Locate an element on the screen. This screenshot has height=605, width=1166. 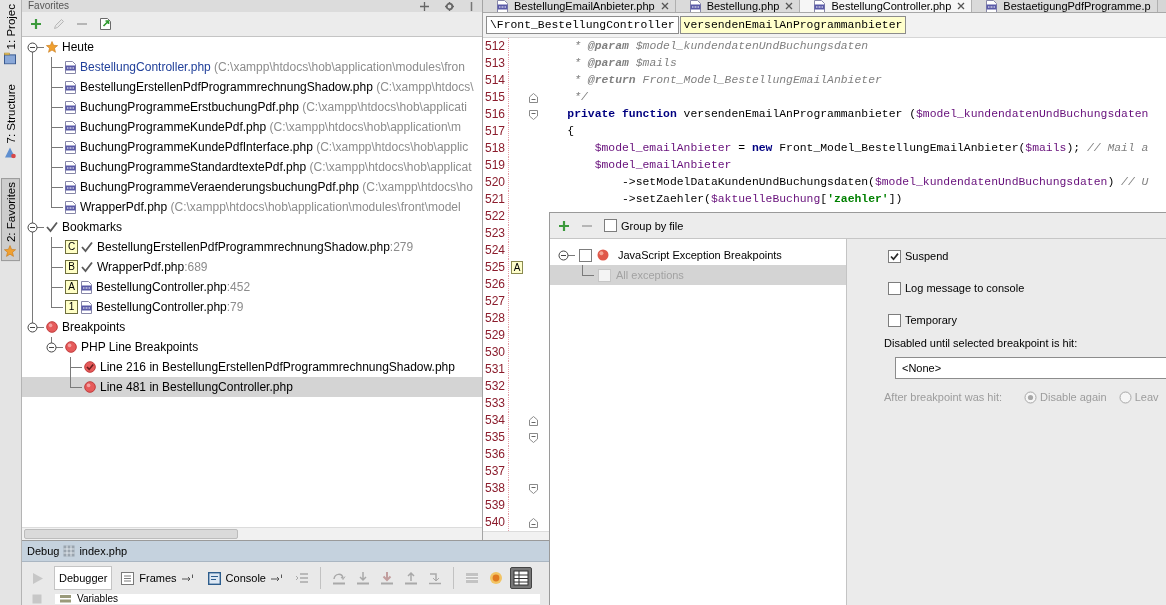
tree-item: JavaScript Exception Breakpoints is located at coordinates (668, 255).